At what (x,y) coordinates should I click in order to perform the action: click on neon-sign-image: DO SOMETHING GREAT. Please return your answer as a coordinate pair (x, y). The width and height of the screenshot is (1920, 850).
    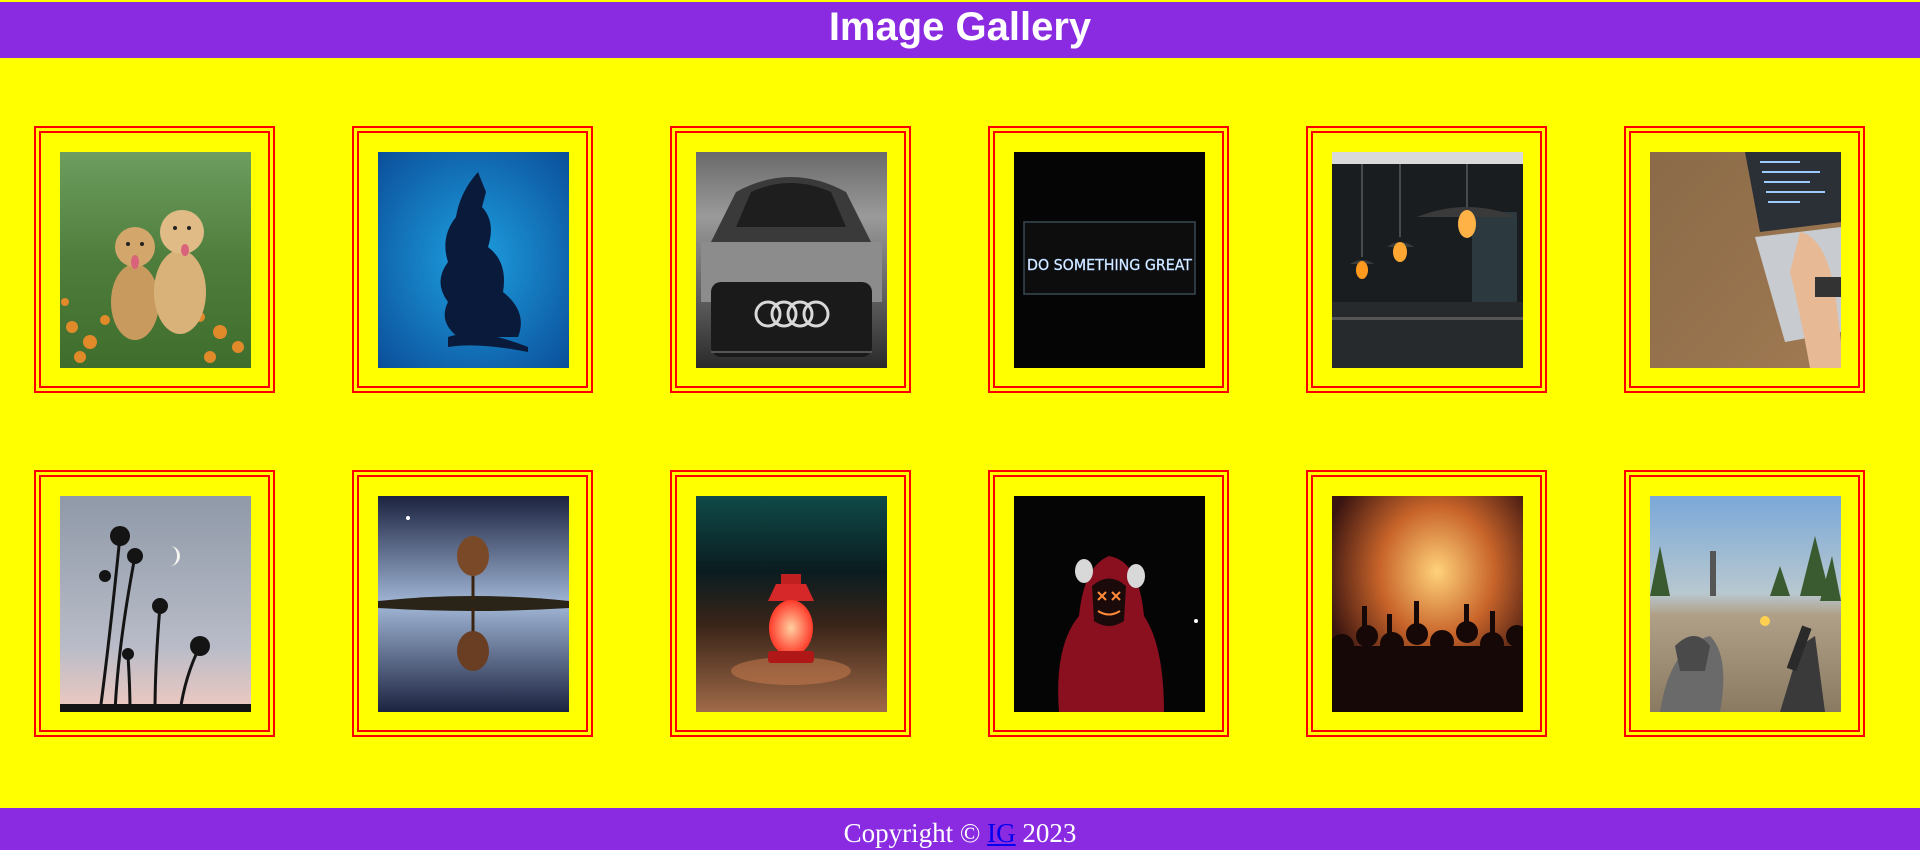
    Looking at the image, I should click on (1109, 260).